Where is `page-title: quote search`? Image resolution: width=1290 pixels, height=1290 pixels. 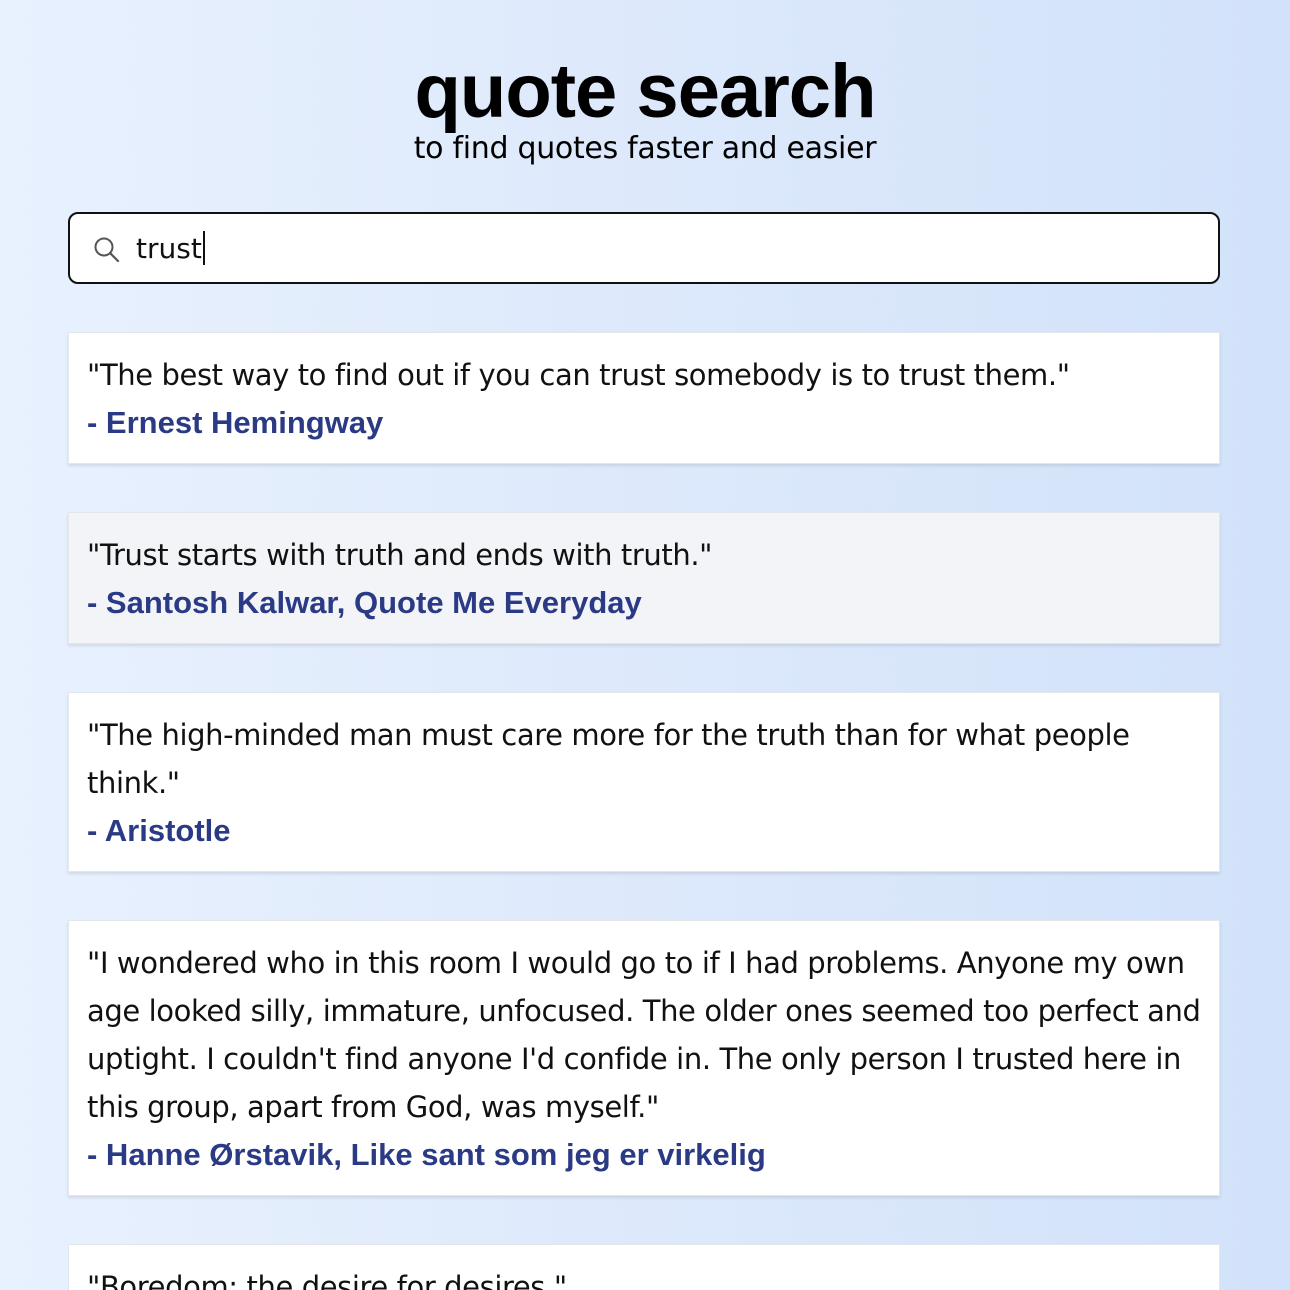
page-title: quote search is located at coordinates (645, 91).